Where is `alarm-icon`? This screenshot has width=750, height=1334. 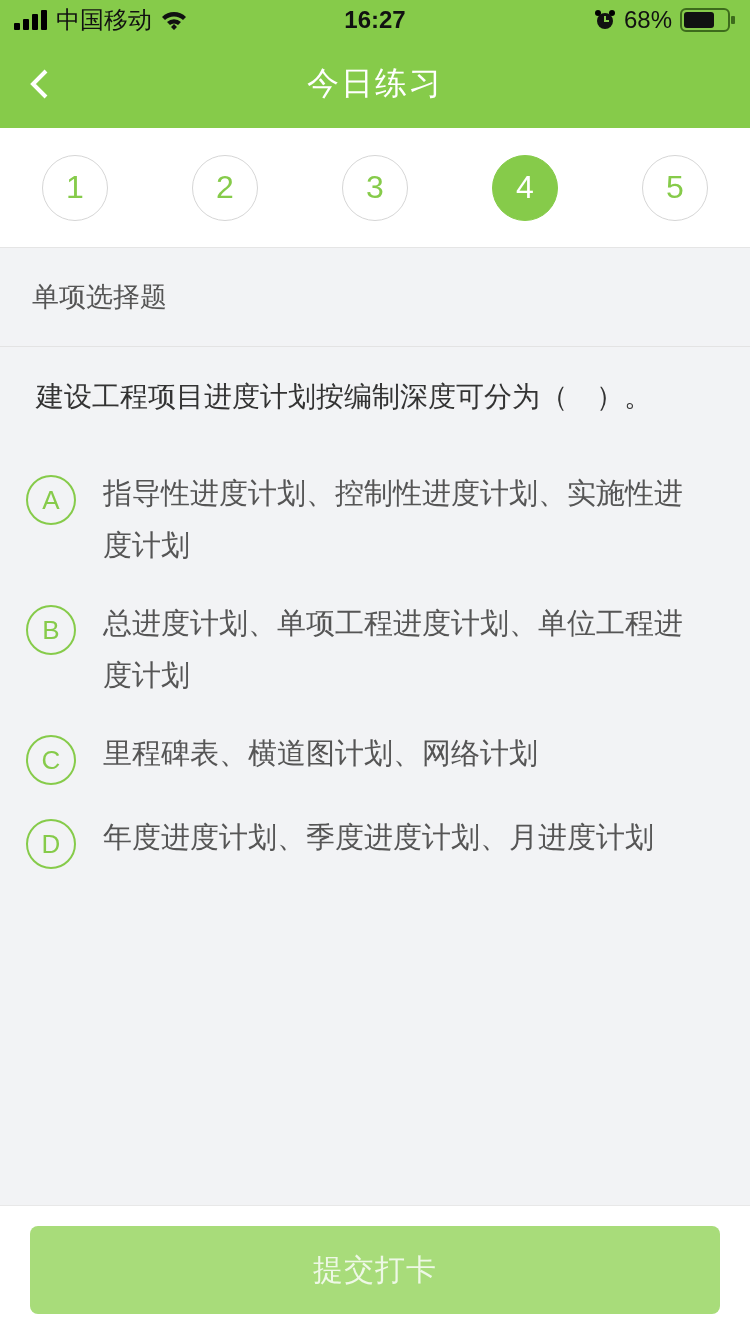 alarm-icon is located at coordinates (604, 20).